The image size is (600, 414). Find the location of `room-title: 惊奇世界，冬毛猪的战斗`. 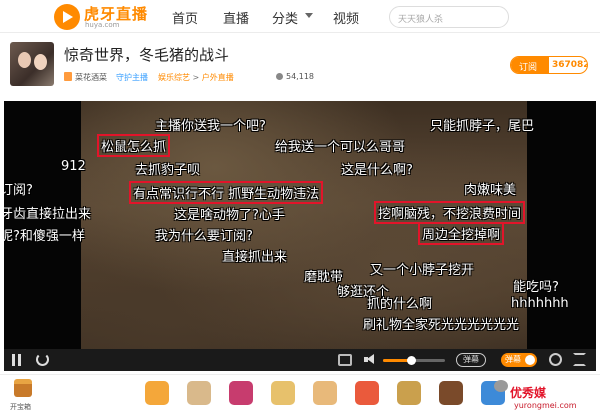

room-title: 惊奇世界，冬毛猪的战斗 is located at coordinates (147, 55).